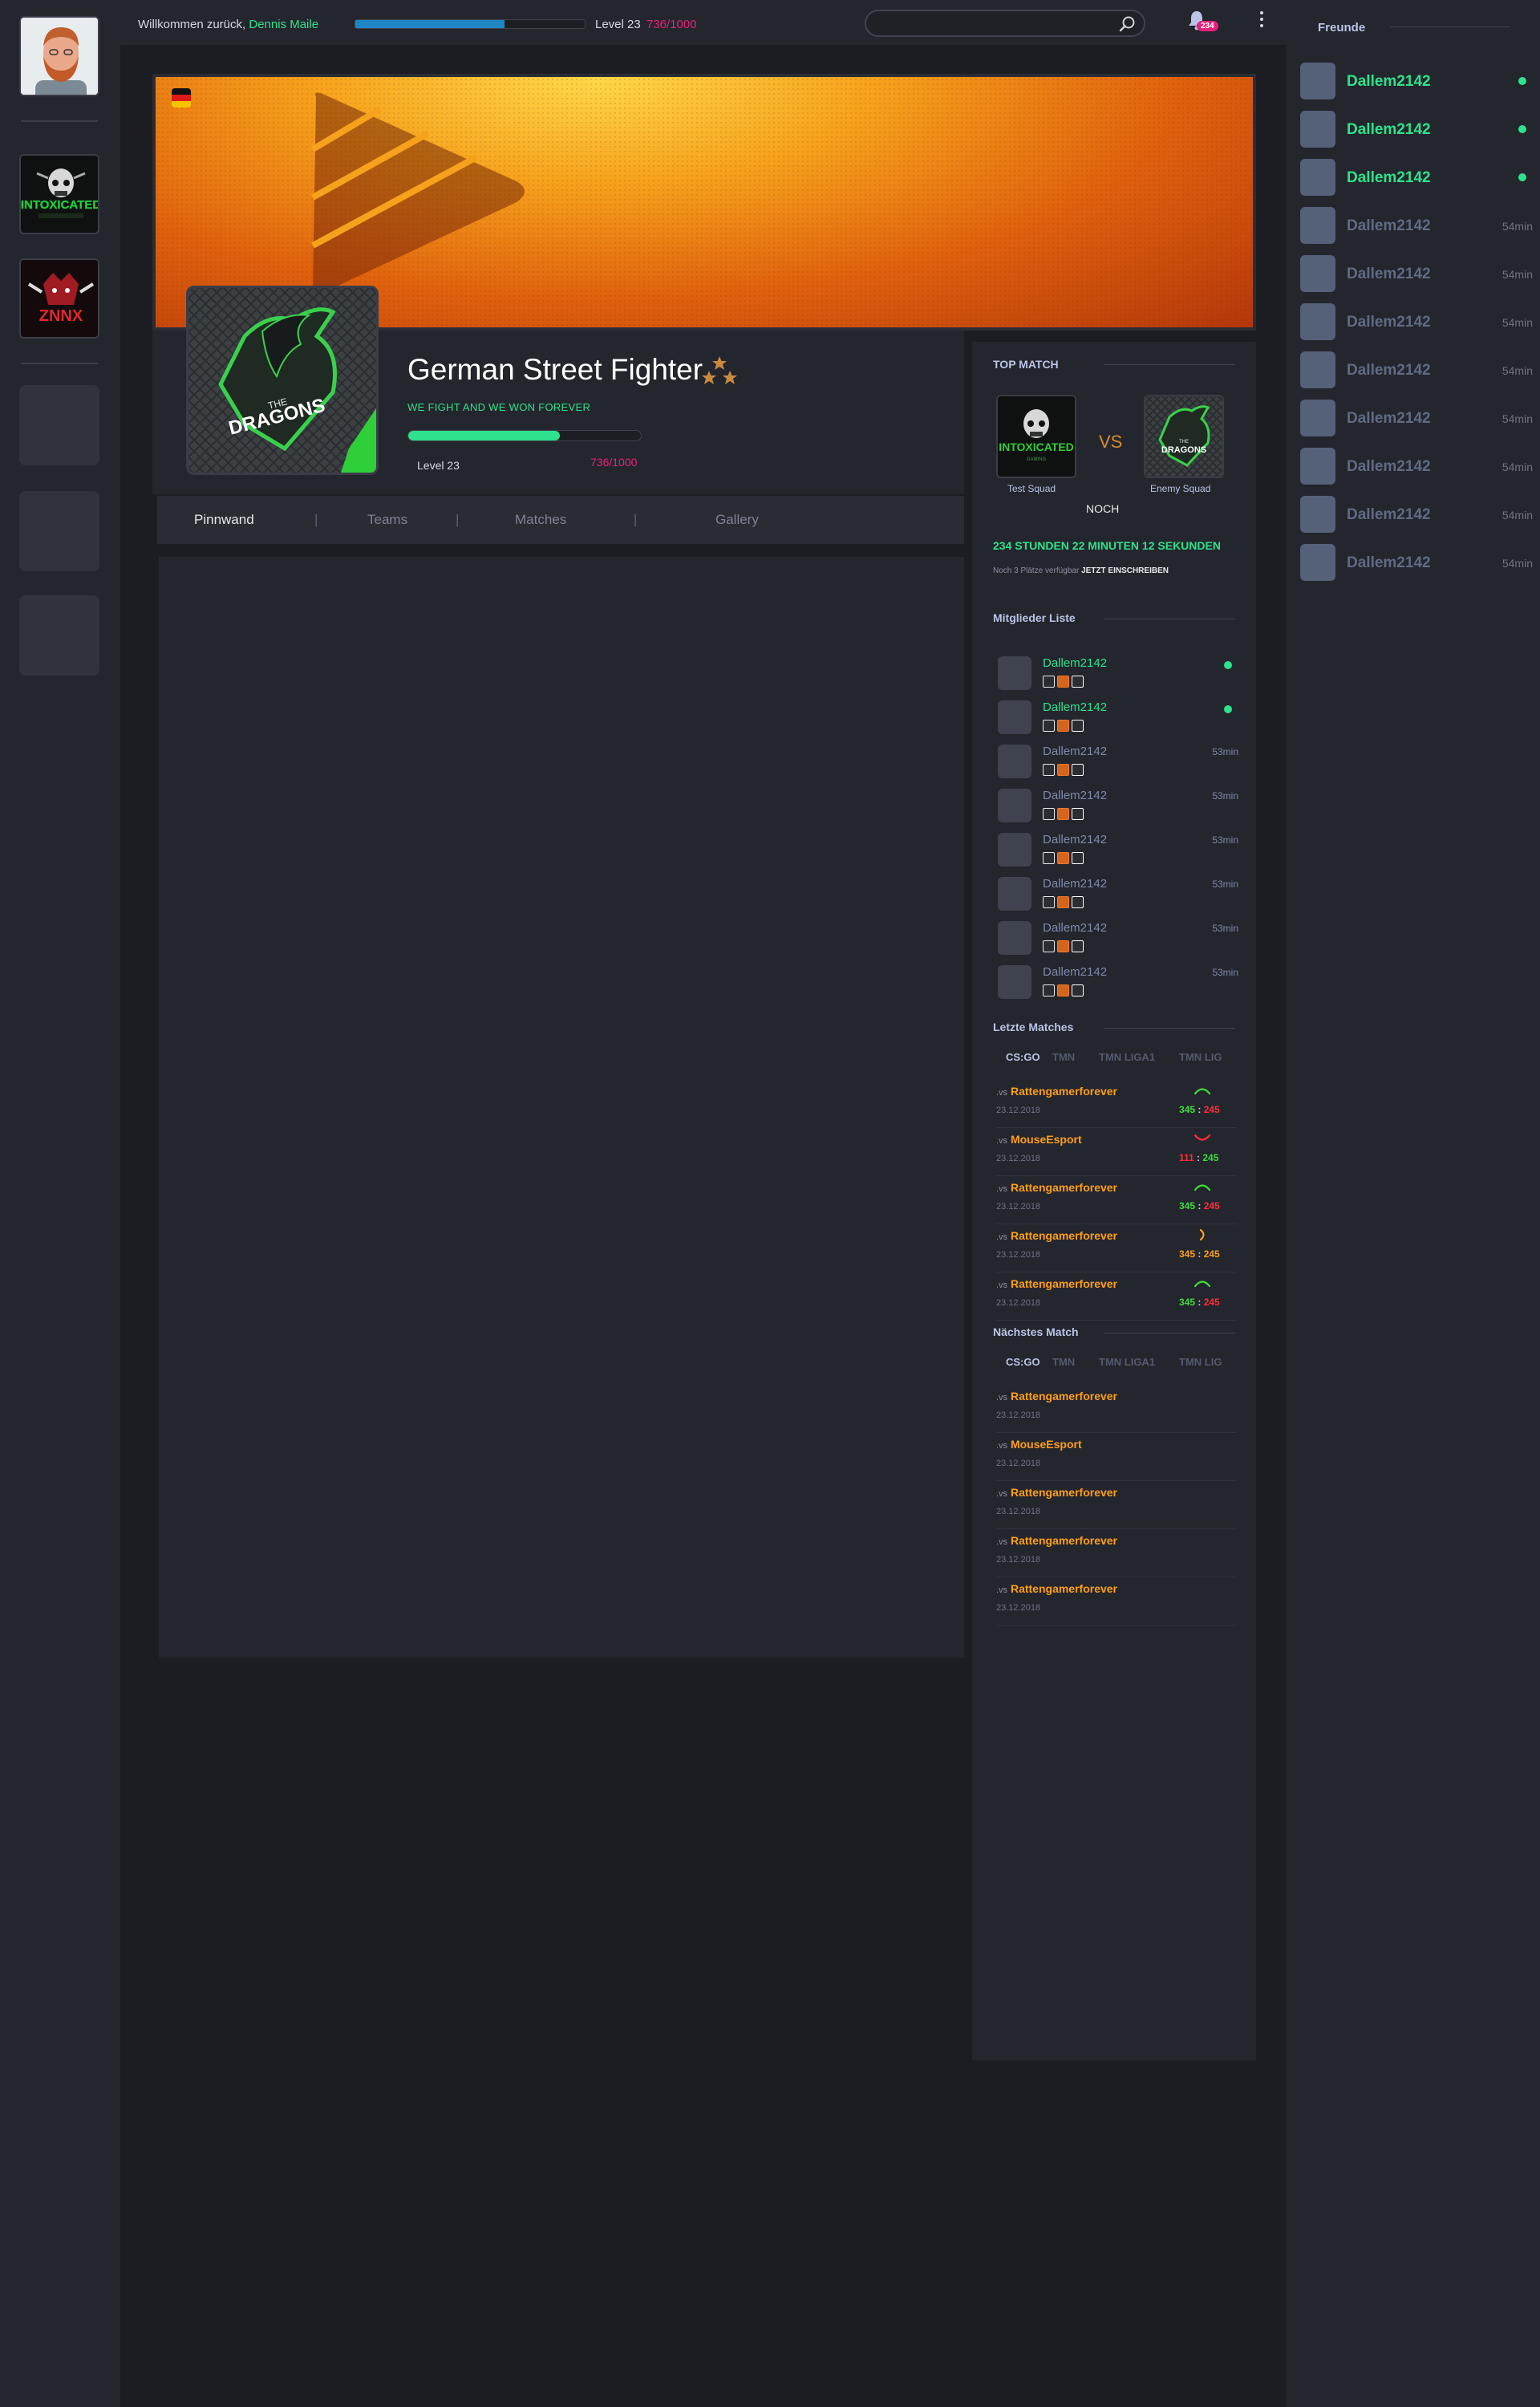  What do you see at coordinates (59, 299) in the screenshot?
I see `sidebar-team-znnx: ZNNX` at bounding box center [59, 299].